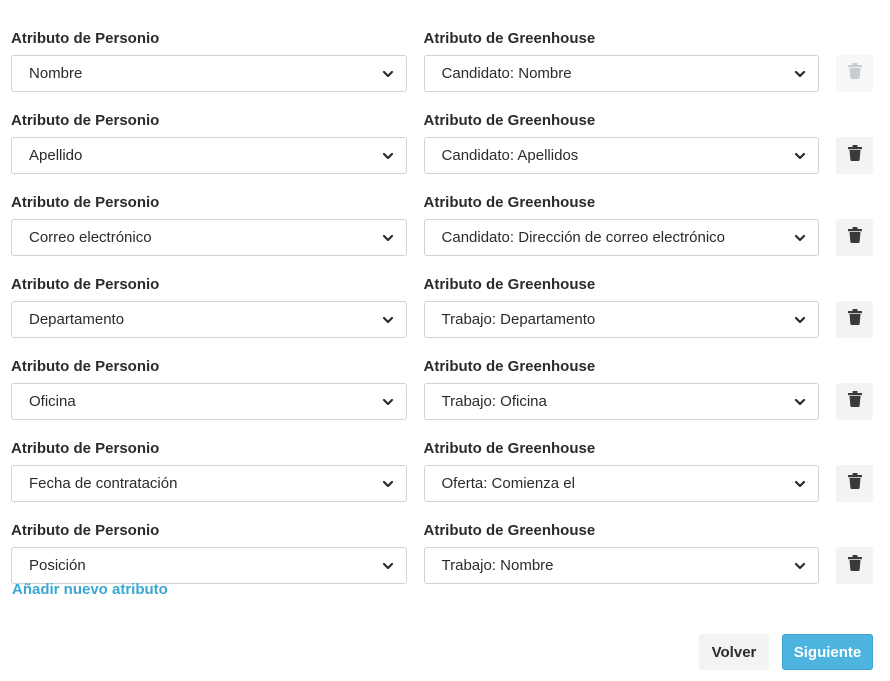 The height and width of the screenshot is (681, 890). What do you see at coordinates (621, 401) in the screenshot?
I see `greenhouse-attribute-select: Trabajo: Oficina` at bounding box center [621, 401].